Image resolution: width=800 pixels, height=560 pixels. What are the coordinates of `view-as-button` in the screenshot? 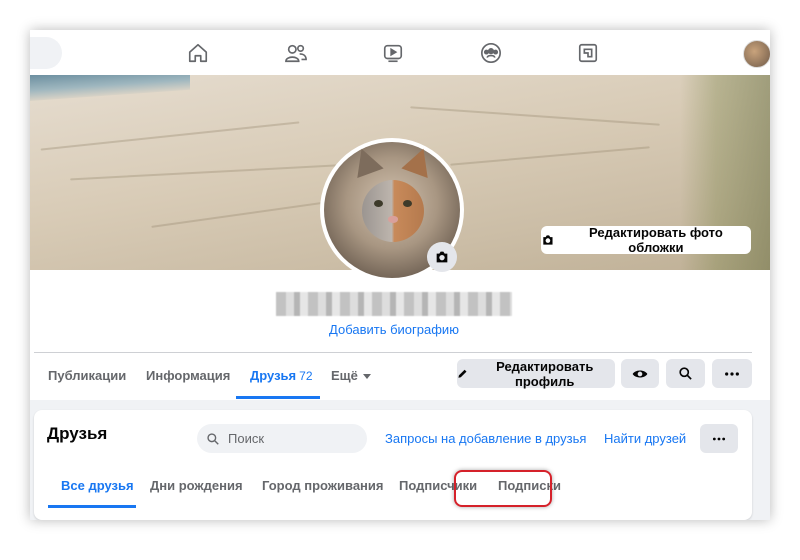 It's located at (640, 373).